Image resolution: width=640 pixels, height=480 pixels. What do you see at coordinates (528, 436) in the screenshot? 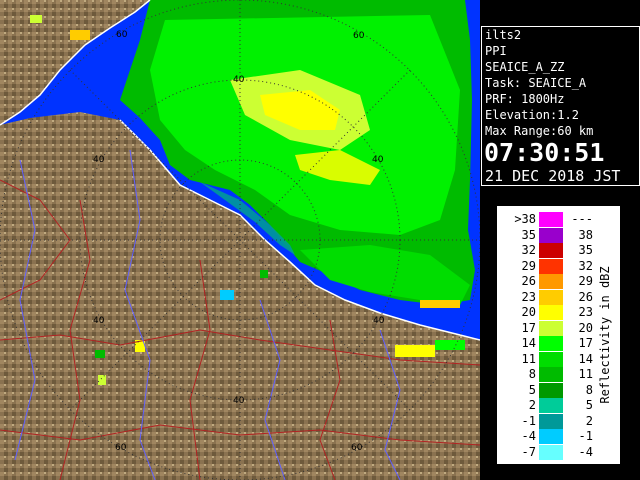
I see `legend-low-value: -4` at bounding box center [528, 436].